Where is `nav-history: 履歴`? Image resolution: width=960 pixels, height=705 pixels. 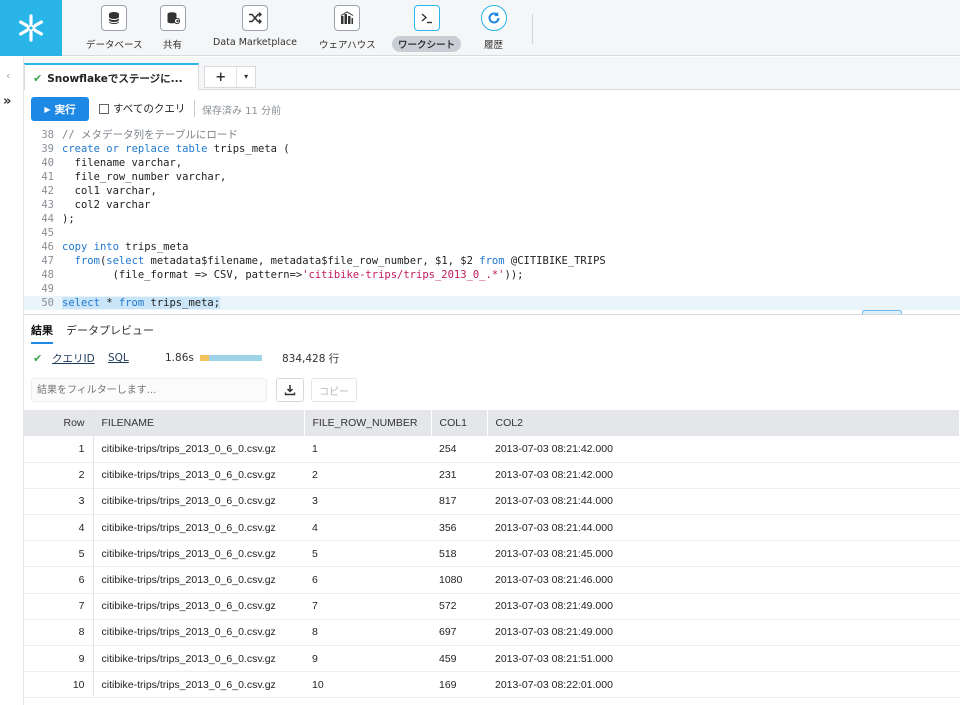 nav-history: 履歴 is located at coordinates (493, 29).